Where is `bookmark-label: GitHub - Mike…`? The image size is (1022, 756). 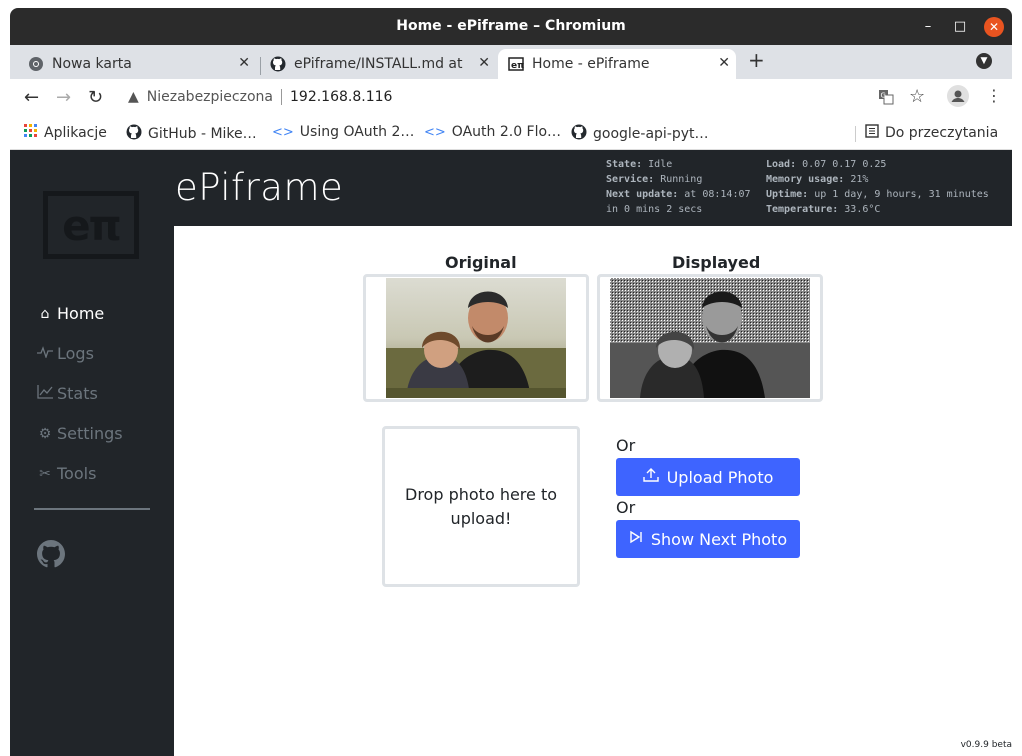
bookmark-label: GitHub - Mike… is located at coordinates (202, 134).